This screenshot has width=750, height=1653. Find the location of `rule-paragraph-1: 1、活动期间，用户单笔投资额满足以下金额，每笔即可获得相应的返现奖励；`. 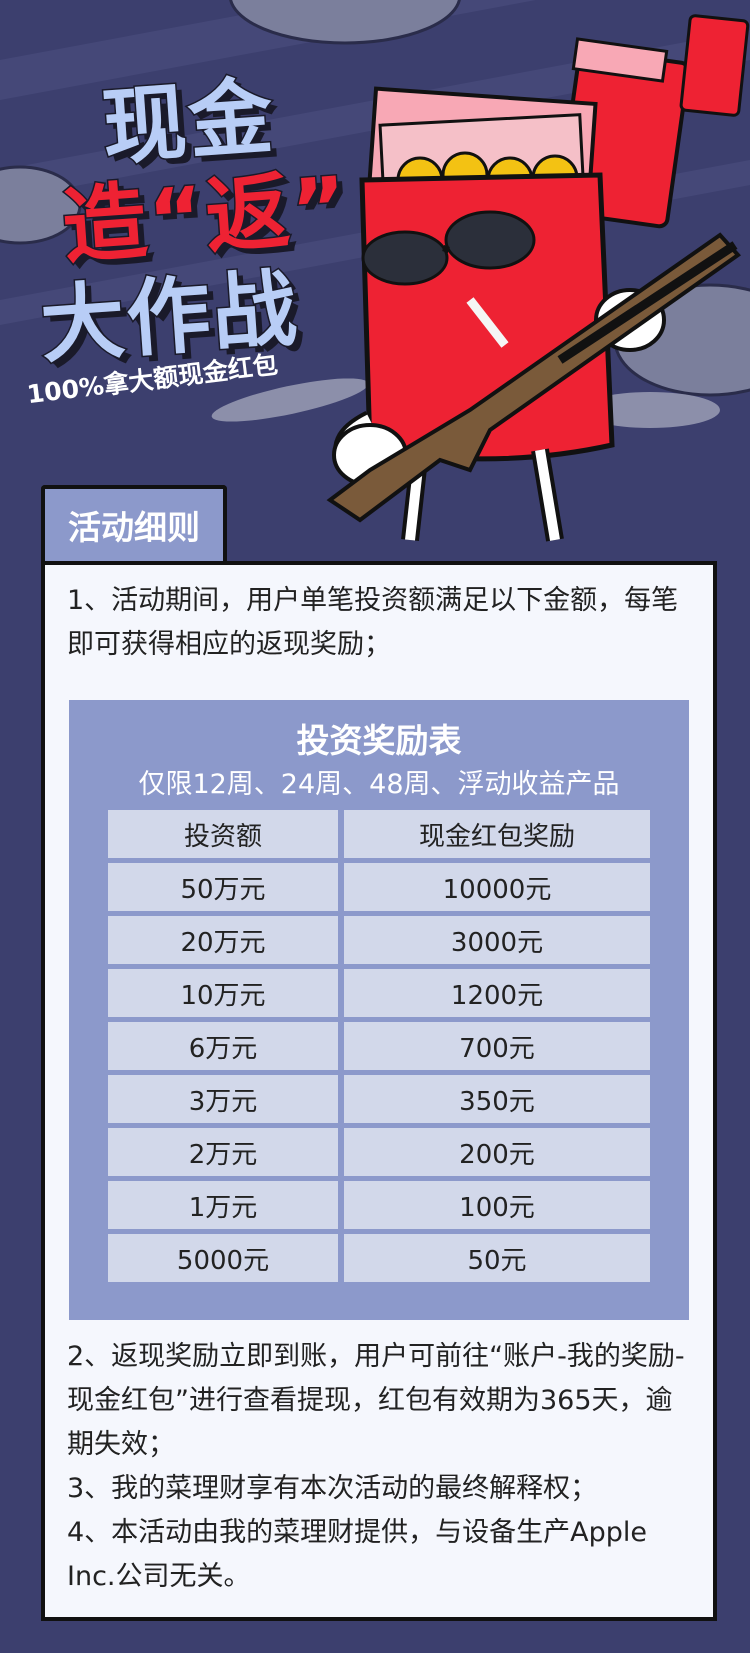

rule-paragraph-1: 1、活动期间，用户单笔投资额满足以下金额，每笔即可获得相应的返现奖励； is located at coordinates (373, 622).